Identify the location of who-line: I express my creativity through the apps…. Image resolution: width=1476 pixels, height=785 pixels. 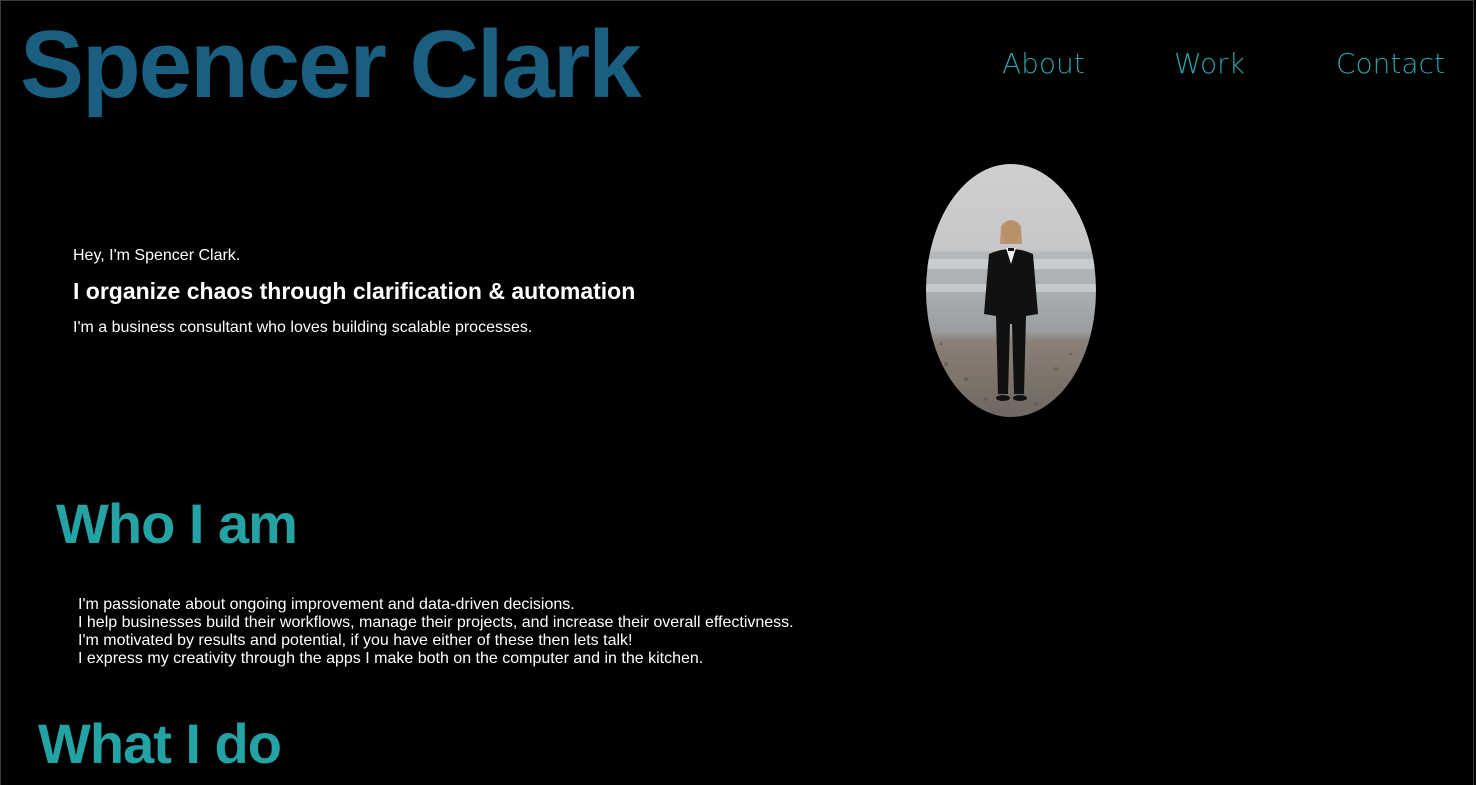
(391, 658).